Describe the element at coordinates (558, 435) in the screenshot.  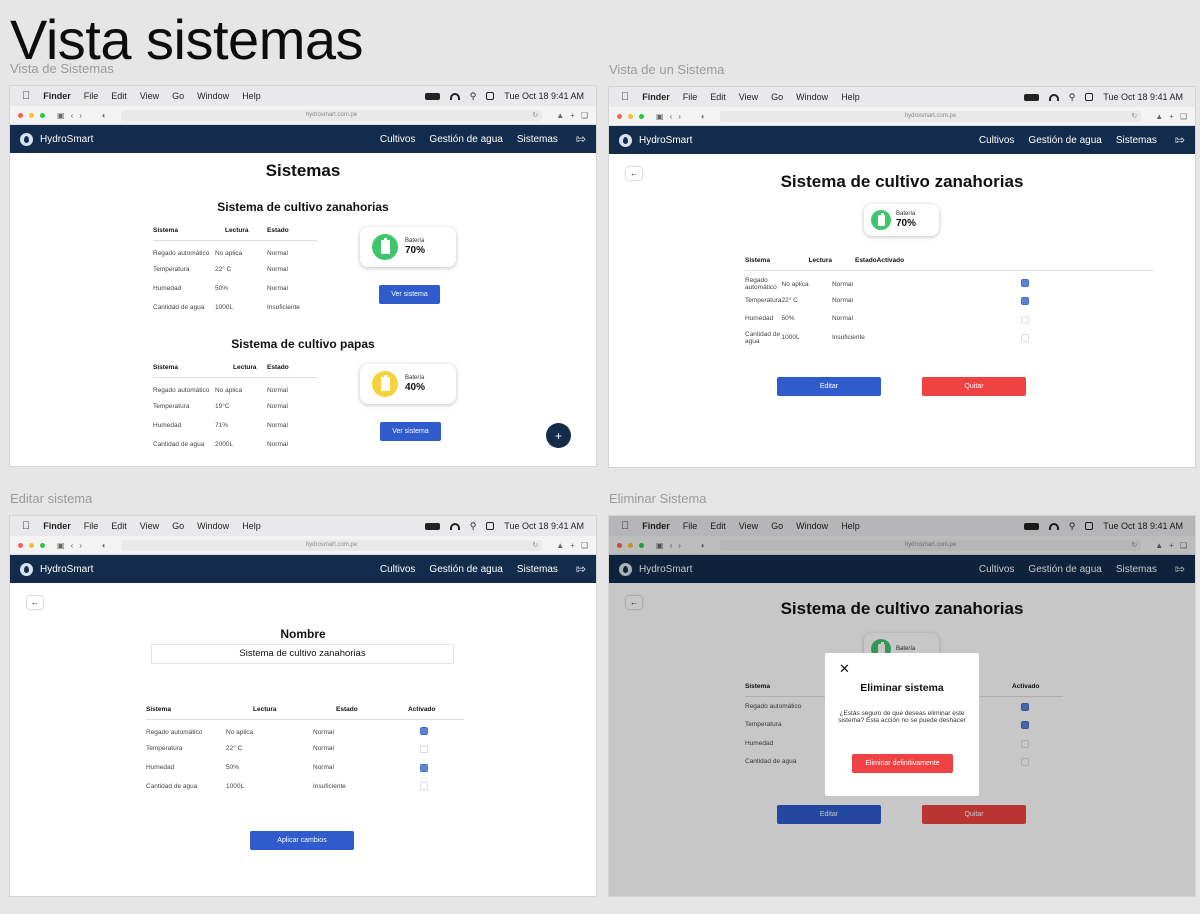
I see `add-system-button: +` at that location.